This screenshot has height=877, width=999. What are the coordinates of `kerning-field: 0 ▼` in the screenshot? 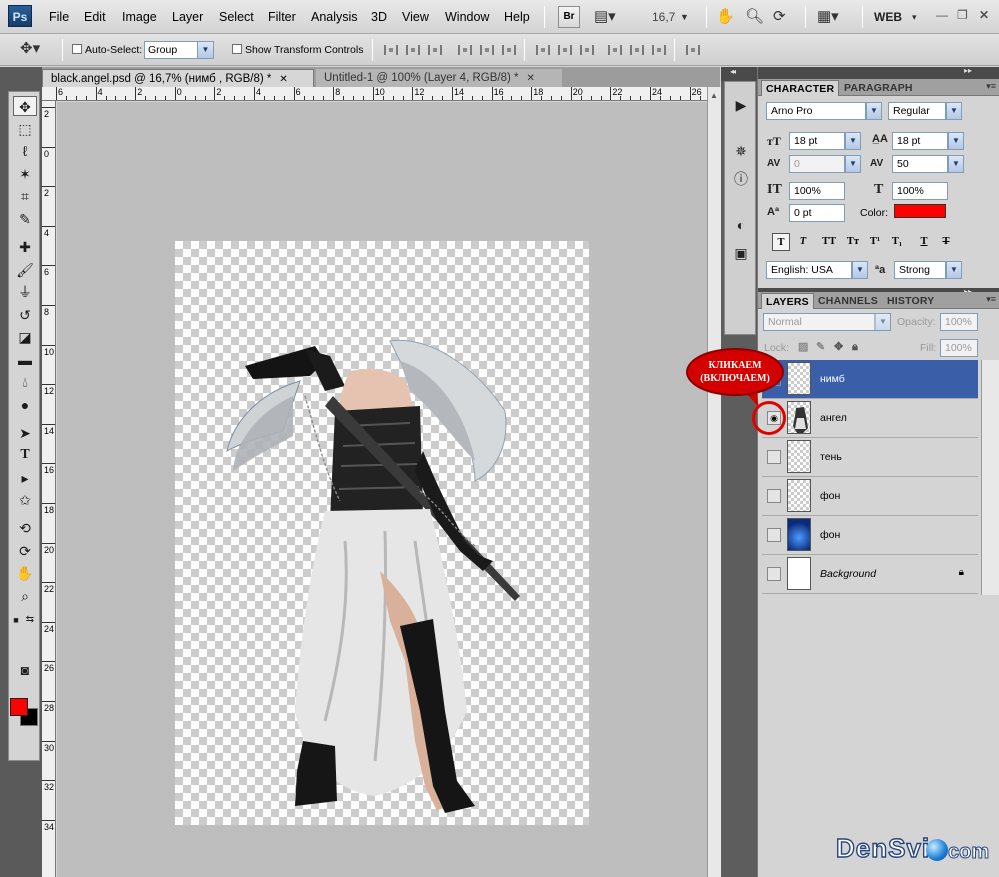 It's located at (825, 164).